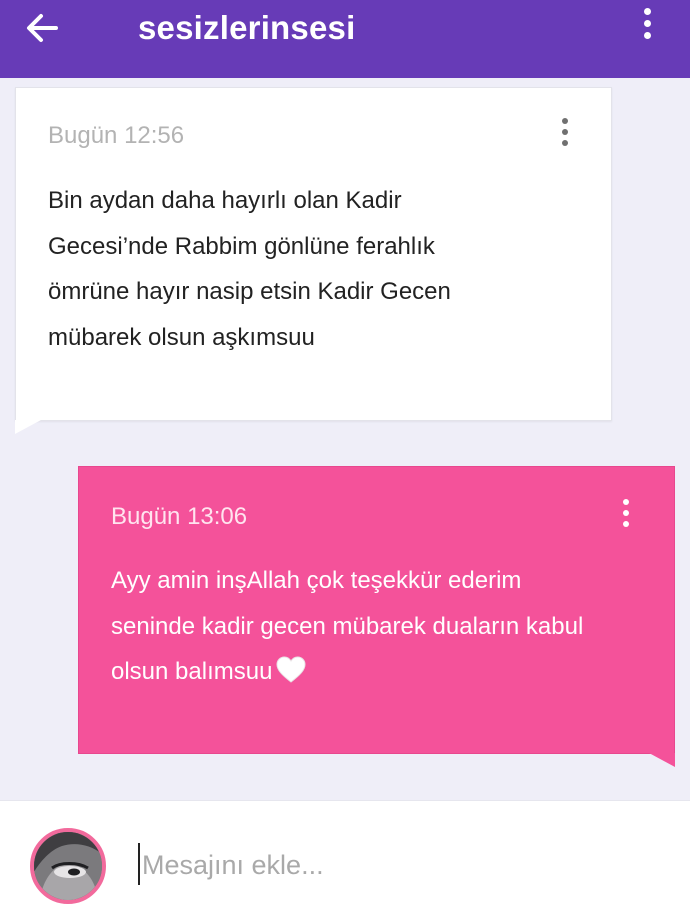 This screenshot has width=690, height=911. I want to click on message-input, so click(390, 865).